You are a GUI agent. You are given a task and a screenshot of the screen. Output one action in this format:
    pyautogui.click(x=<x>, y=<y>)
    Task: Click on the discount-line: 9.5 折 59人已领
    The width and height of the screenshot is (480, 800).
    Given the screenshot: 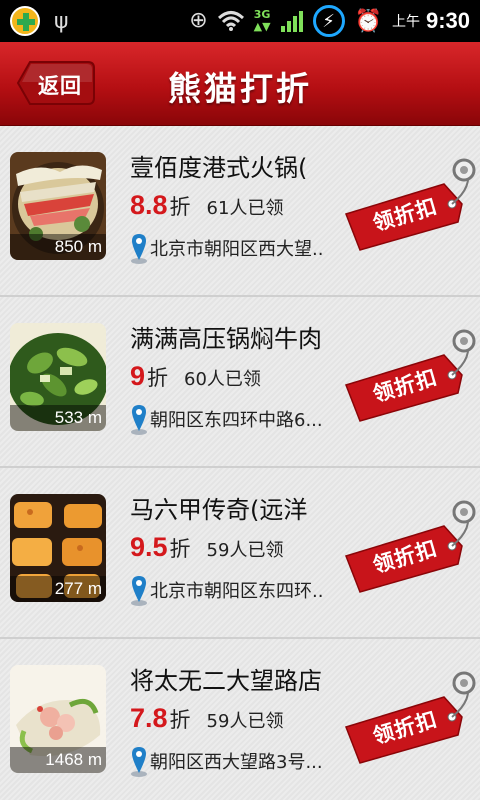 What is the action you would take?
    pyautogui.click(x=206, y=547)
    